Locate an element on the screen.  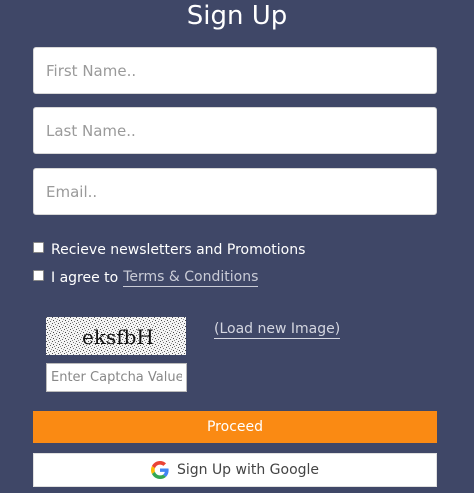
terms-prefix: I agree to is located at coordinates (85, 278).